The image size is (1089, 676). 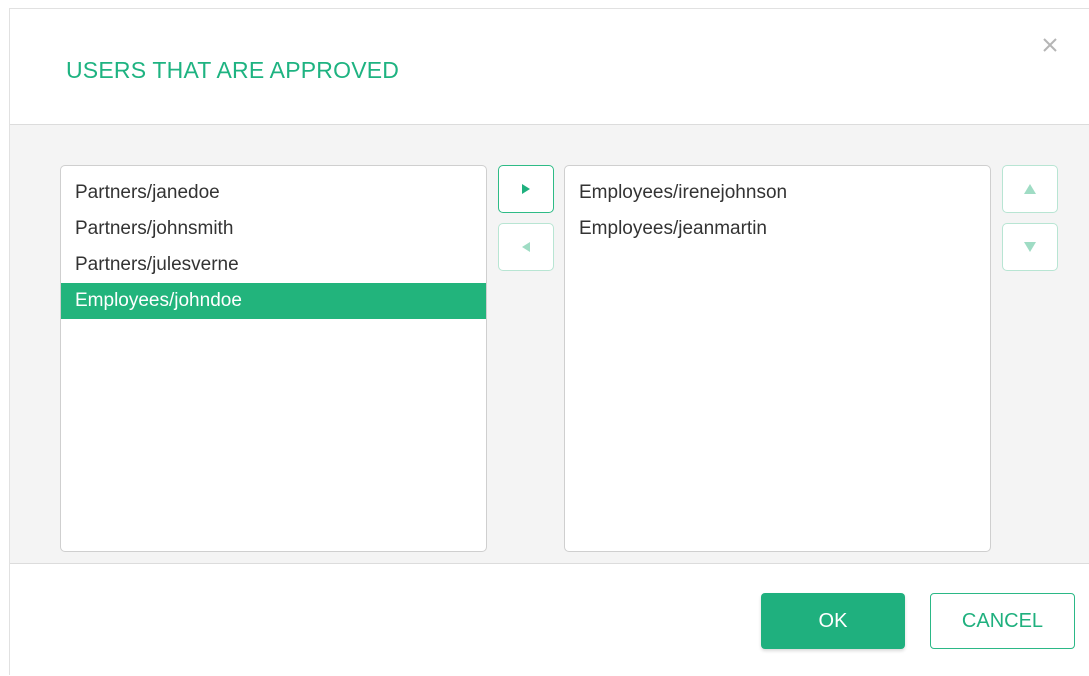 I want to click on list-item: Partners/julesverne, so click(x=273, y=265).